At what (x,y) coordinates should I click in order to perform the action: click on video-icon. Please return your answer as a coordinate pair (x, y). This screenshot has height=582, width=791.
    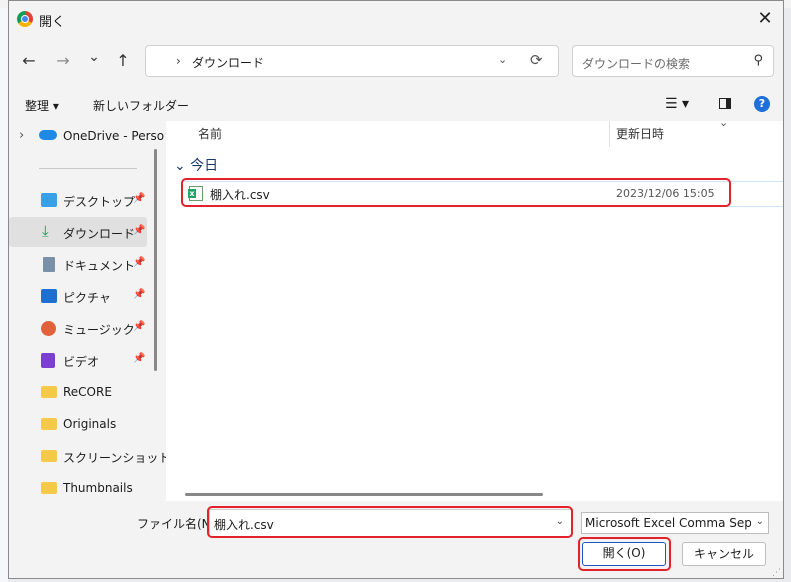
    Looking at the image, I should click on (48, 360).